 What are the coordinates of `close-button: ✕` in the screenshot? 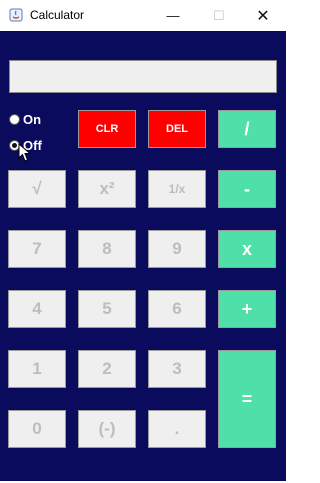 It's located at (263, 15).